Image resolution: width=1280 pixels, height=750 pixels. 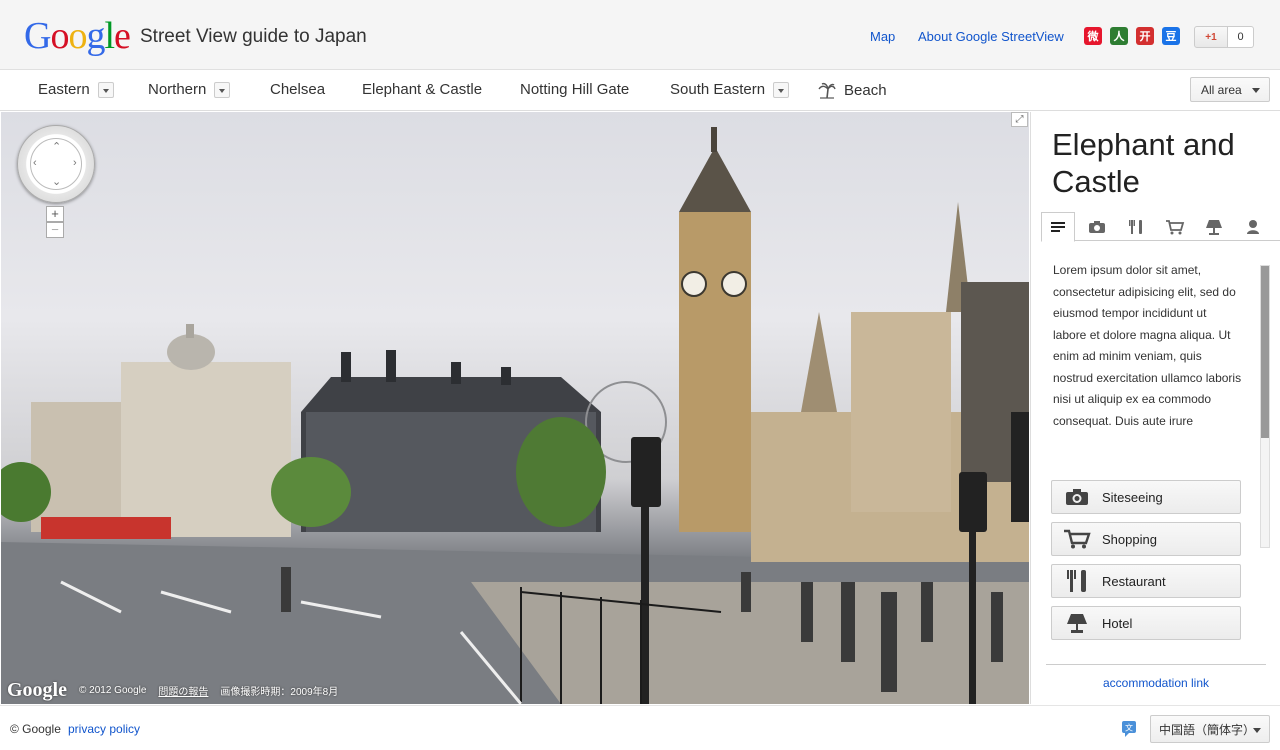 What do you see at coordinates (177, 89) in the screenshot?
I see `nav-item-label: Northern` at bounding box center [177, 89].